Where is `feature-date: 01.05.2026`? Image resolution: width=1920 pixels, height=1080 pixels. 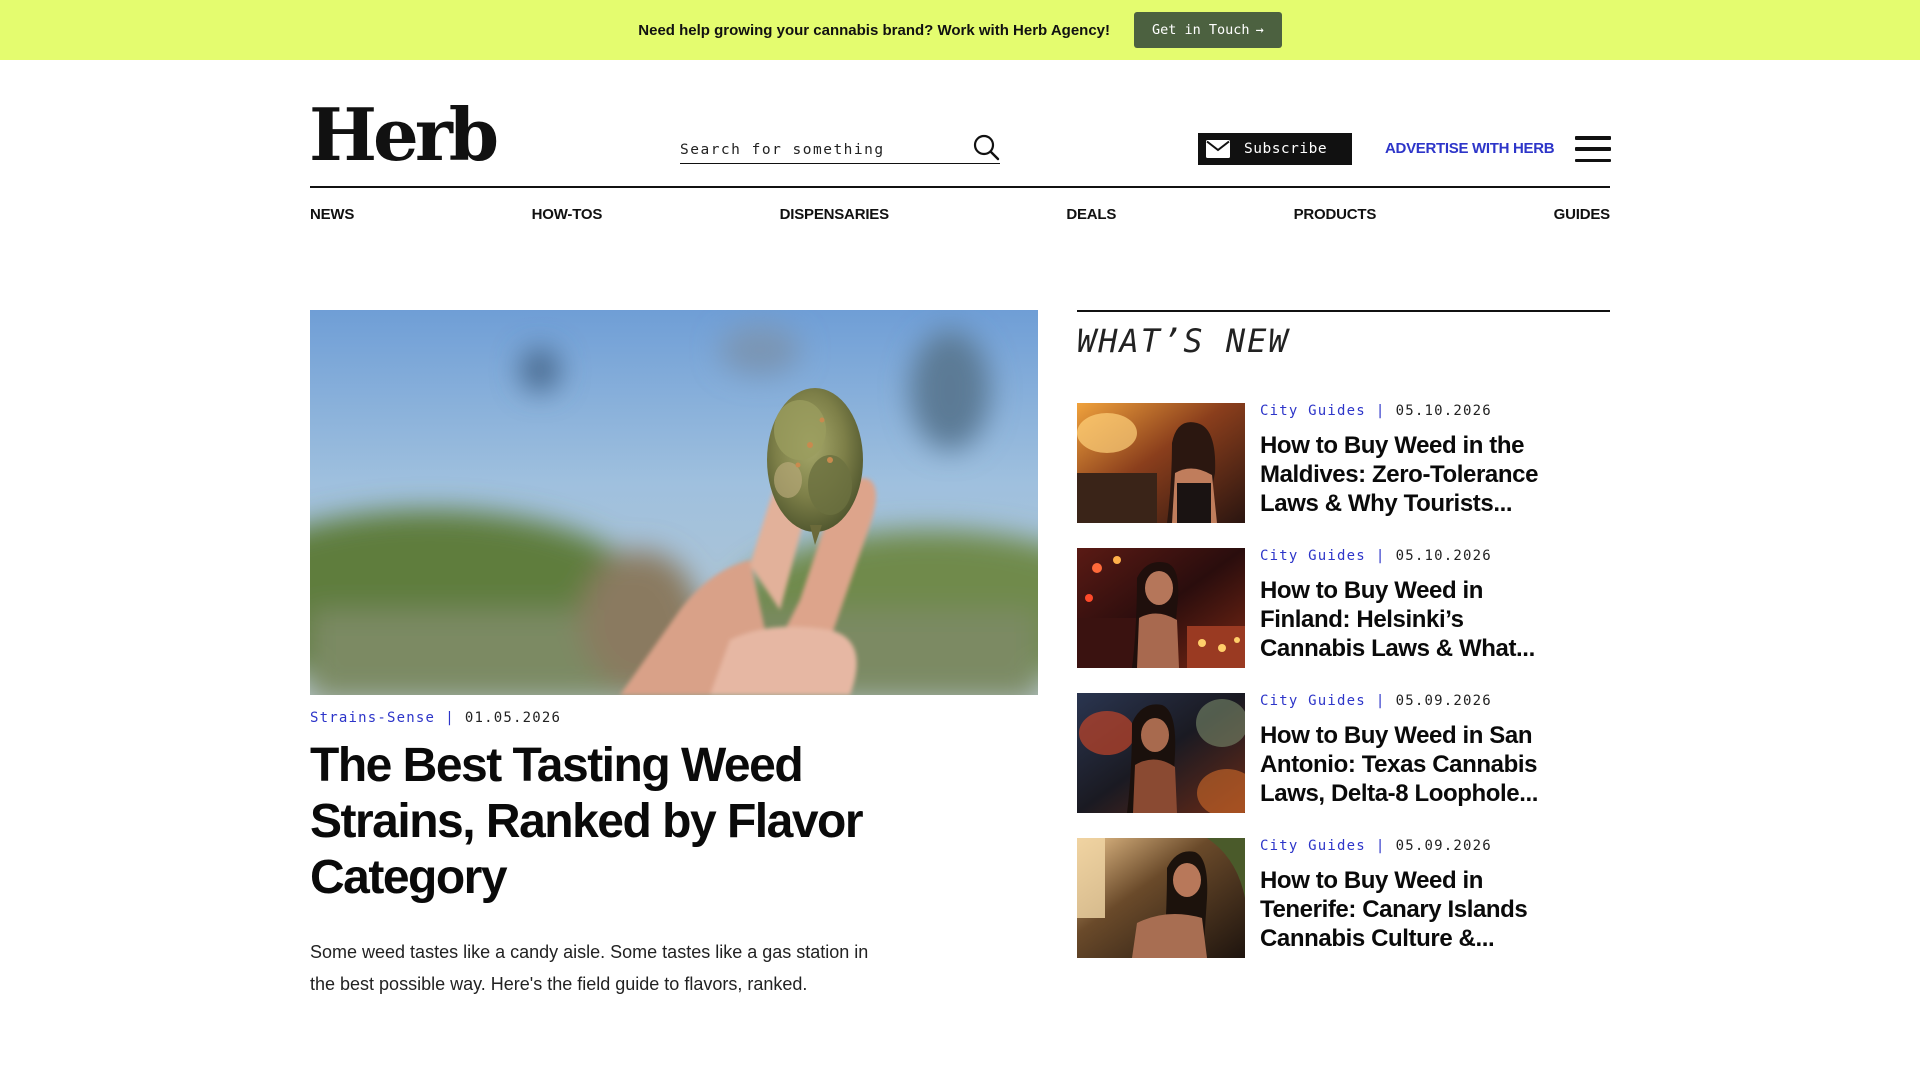 feature-date: 01.05.2026 is located at coordinates (513, 718).